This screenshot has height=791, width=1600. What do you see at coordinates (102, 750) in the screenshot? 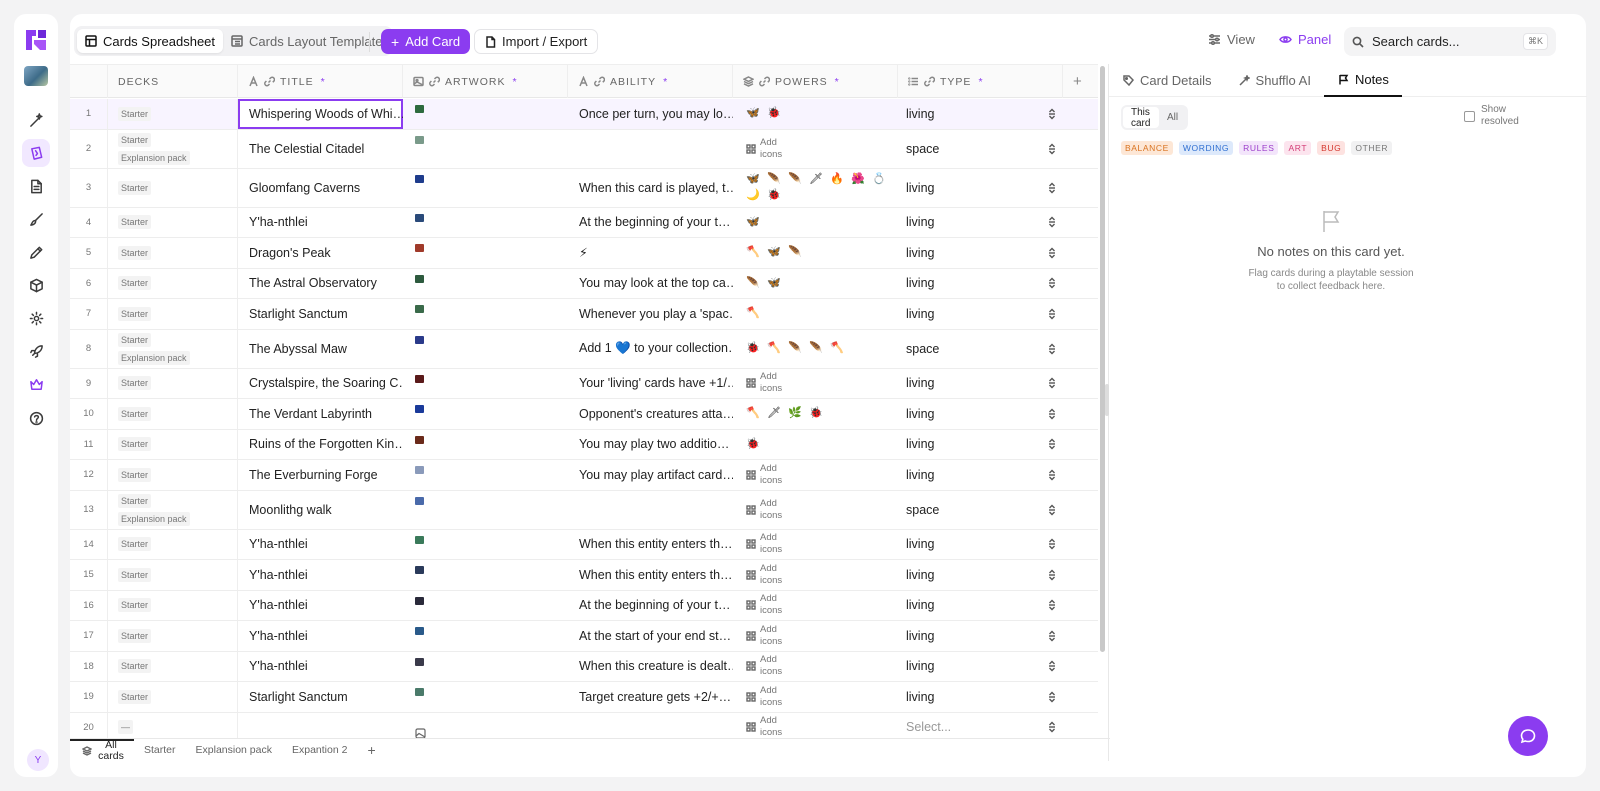
I see `deck-tab-all-cards: All cards` at bounding box center [102, 750].